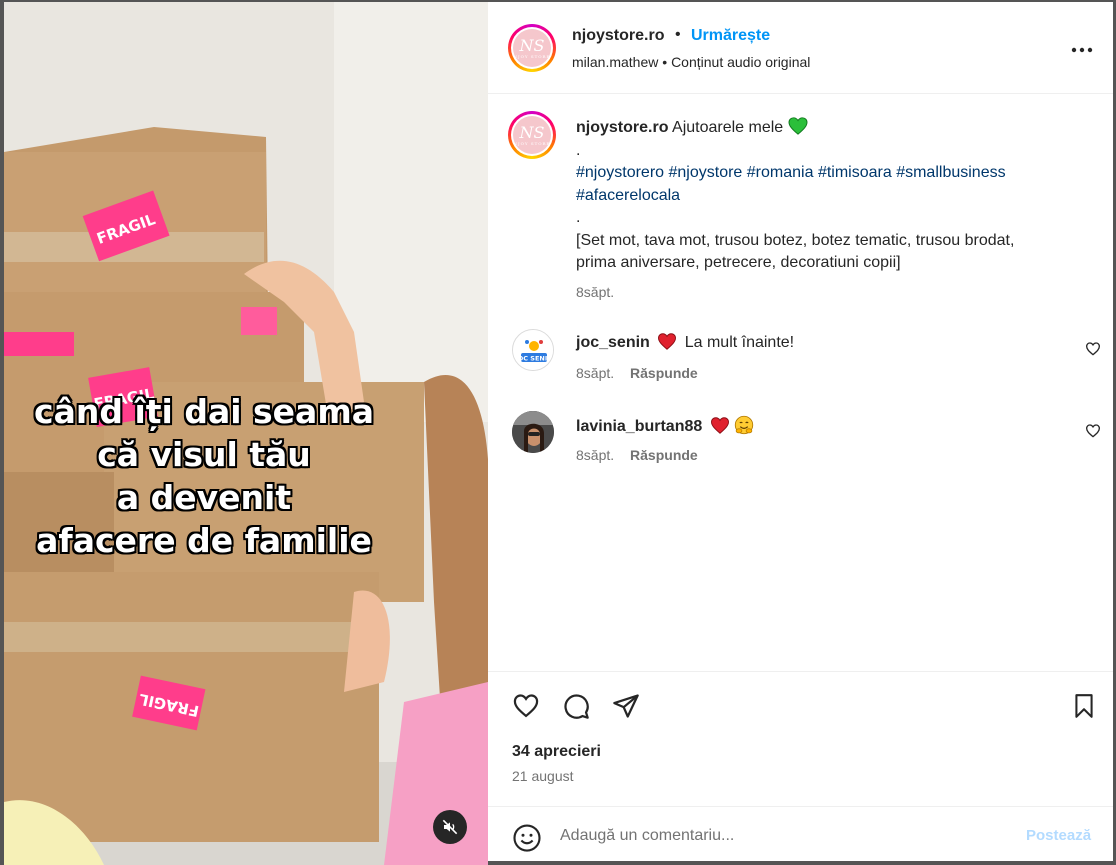 The height and width of the screenshot is (865, 1116). I want to click on comment-button, so click(576, 706).